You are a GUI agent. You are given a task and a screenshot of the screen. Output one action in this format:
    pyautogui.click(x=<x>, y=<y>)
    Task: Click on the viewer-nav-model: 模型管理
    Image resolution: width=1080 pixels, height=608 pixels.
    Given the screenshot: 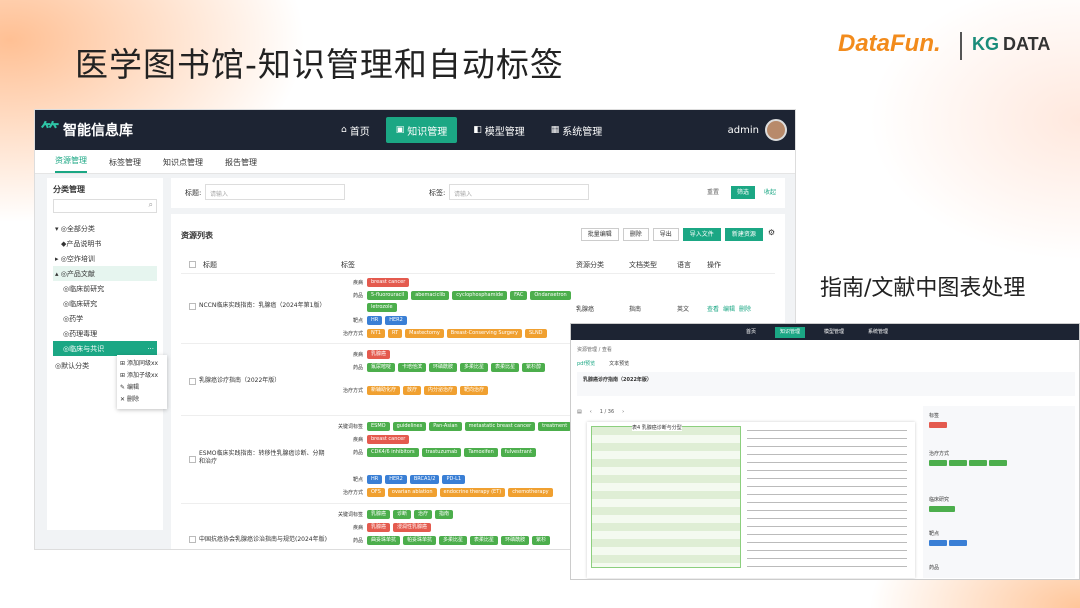 What is the action you would take?
    pyautogui.click(x=834, y=332)
    